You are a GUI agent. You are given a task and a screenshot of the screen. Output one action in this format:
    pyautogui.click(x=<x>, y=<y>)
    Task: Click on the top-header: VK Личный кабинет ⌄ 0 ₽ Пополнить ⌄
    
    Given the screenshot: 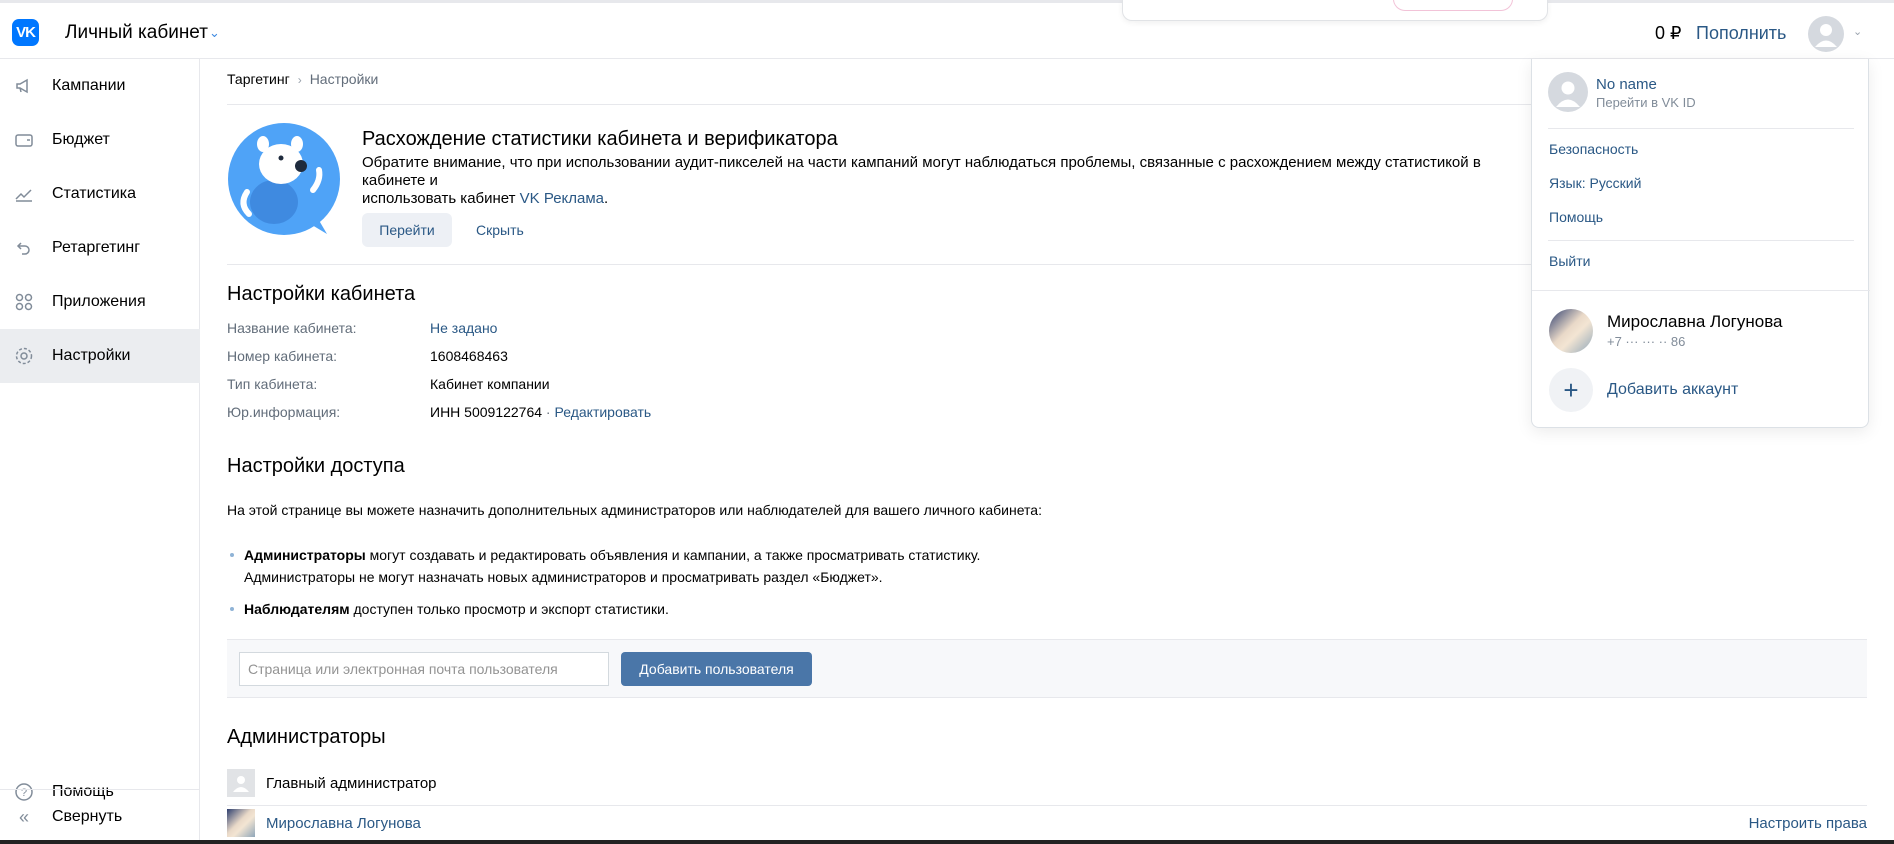 What is the action you would take?
    pyautogui.click(x=947, y=29)
    